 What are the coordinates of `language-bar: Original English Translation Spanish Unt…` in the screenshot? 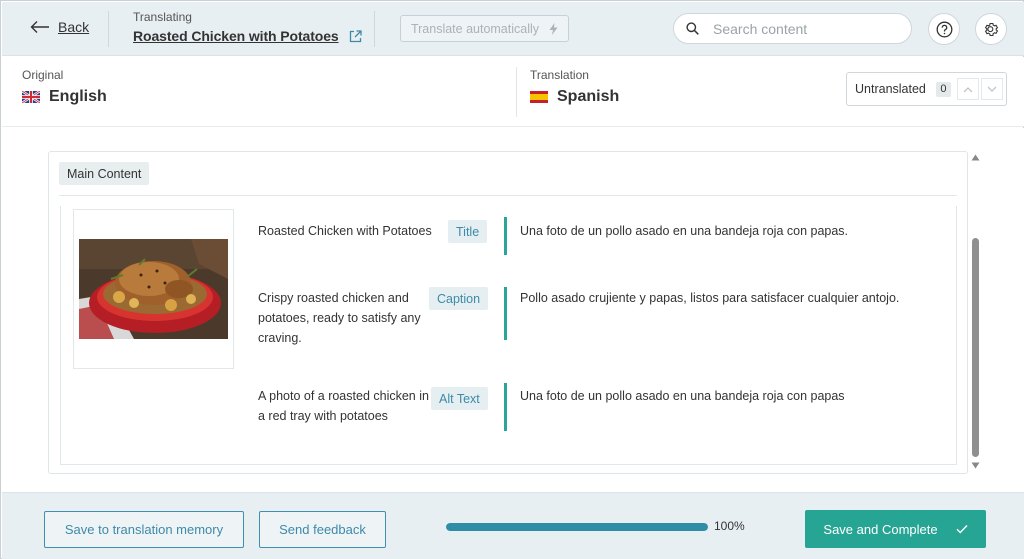 It's located at (513, 92).